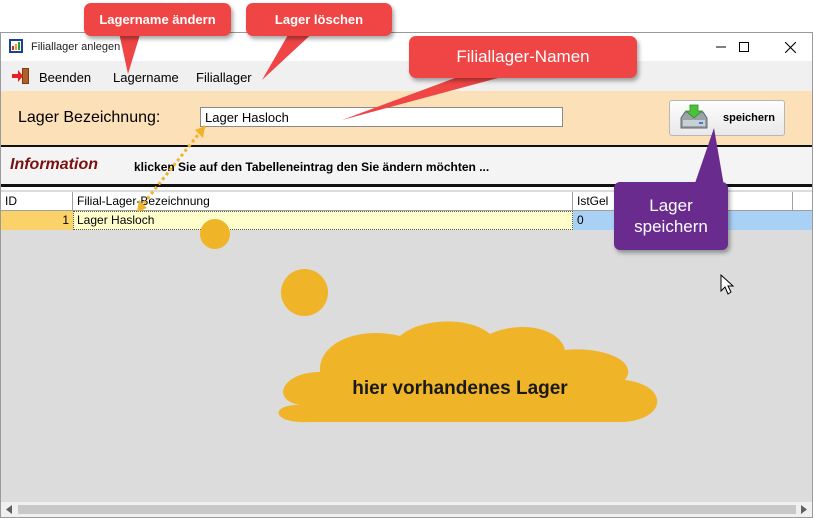 This screenshot has height=518, width=814. What do you see at coordinates (460, 388) in the screenshot?
I see `cloud-text: hier vorhandenes Lager` at bounding box center [460, 388].